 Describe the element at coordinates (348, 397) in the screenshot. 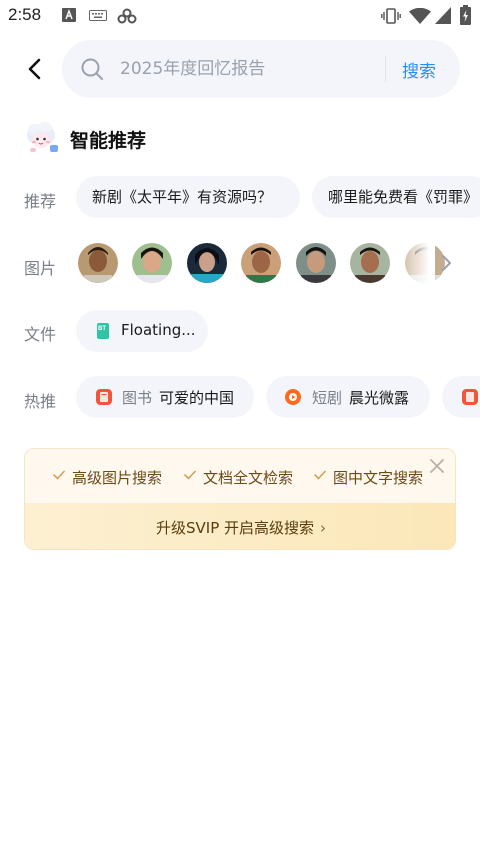

I see `hot-chip-drama: 短剧 晨光微露` at that location.